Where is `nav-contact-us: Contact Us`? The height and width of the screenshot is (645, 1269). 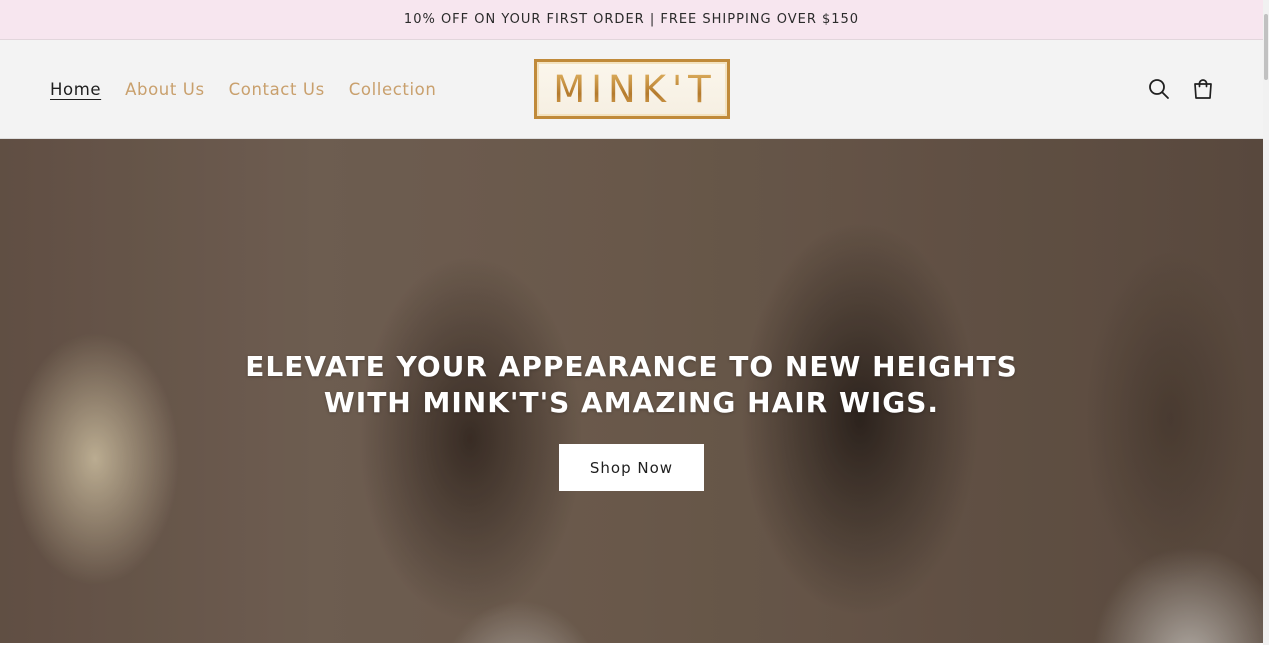
nav-contact-us: Contact Us is located at coordinates (277, 89).